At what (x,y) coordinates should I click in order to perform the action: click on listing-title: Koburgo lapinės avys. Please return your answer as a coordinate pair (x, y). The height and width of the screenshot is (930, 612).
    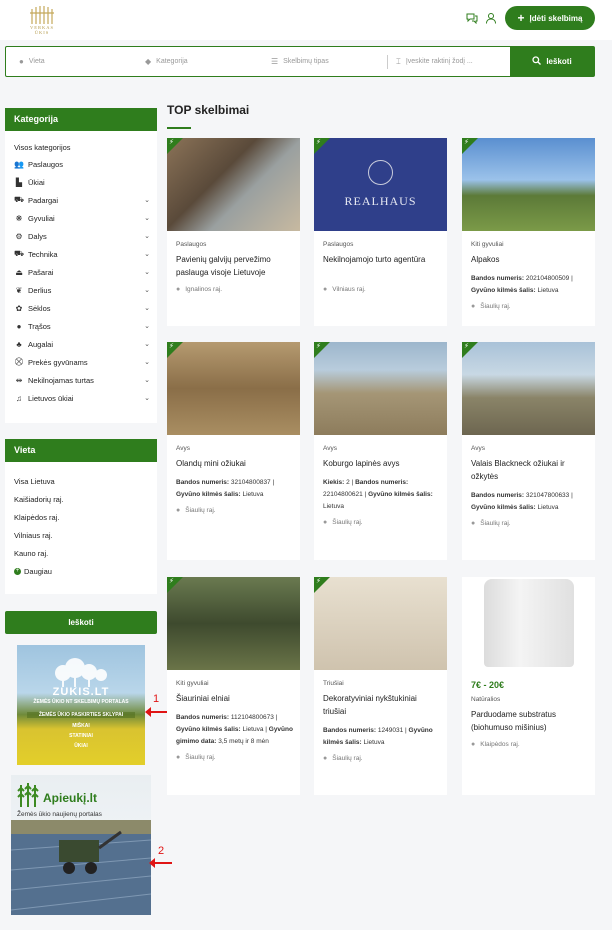
    Looking at the image, I should click on (382, 463).